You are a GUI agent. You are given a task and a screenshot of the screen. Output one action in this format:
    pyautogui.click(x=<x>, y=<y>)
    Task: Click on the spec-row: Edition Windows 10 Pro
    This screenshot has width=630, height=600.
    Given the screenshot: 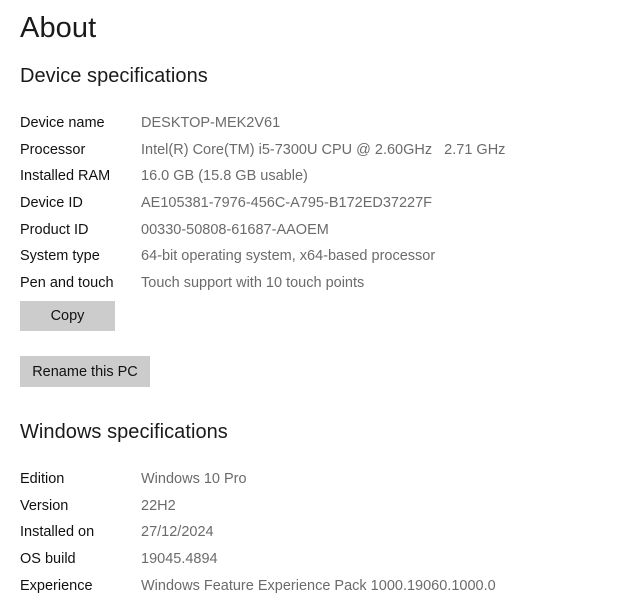 What is the action you would take?
    pyautogui.click(x=315, y=479)
    